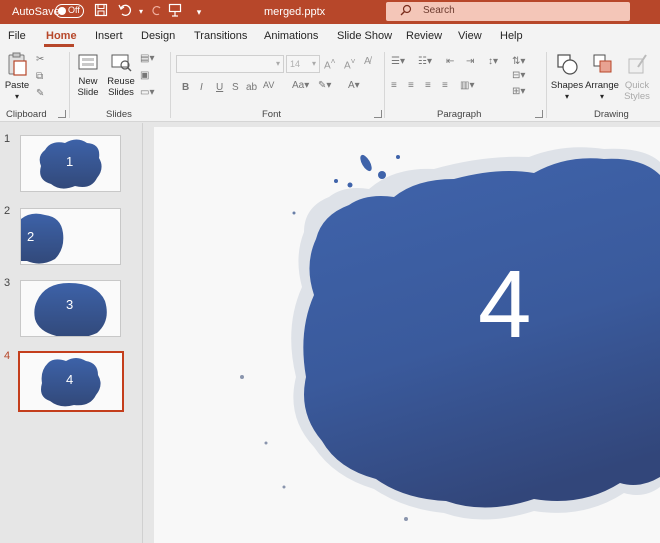  What do you see at coordinates (439, 10) in the screenshot?
I see `search-placeholder: Search` at bounding box center [439, 10].